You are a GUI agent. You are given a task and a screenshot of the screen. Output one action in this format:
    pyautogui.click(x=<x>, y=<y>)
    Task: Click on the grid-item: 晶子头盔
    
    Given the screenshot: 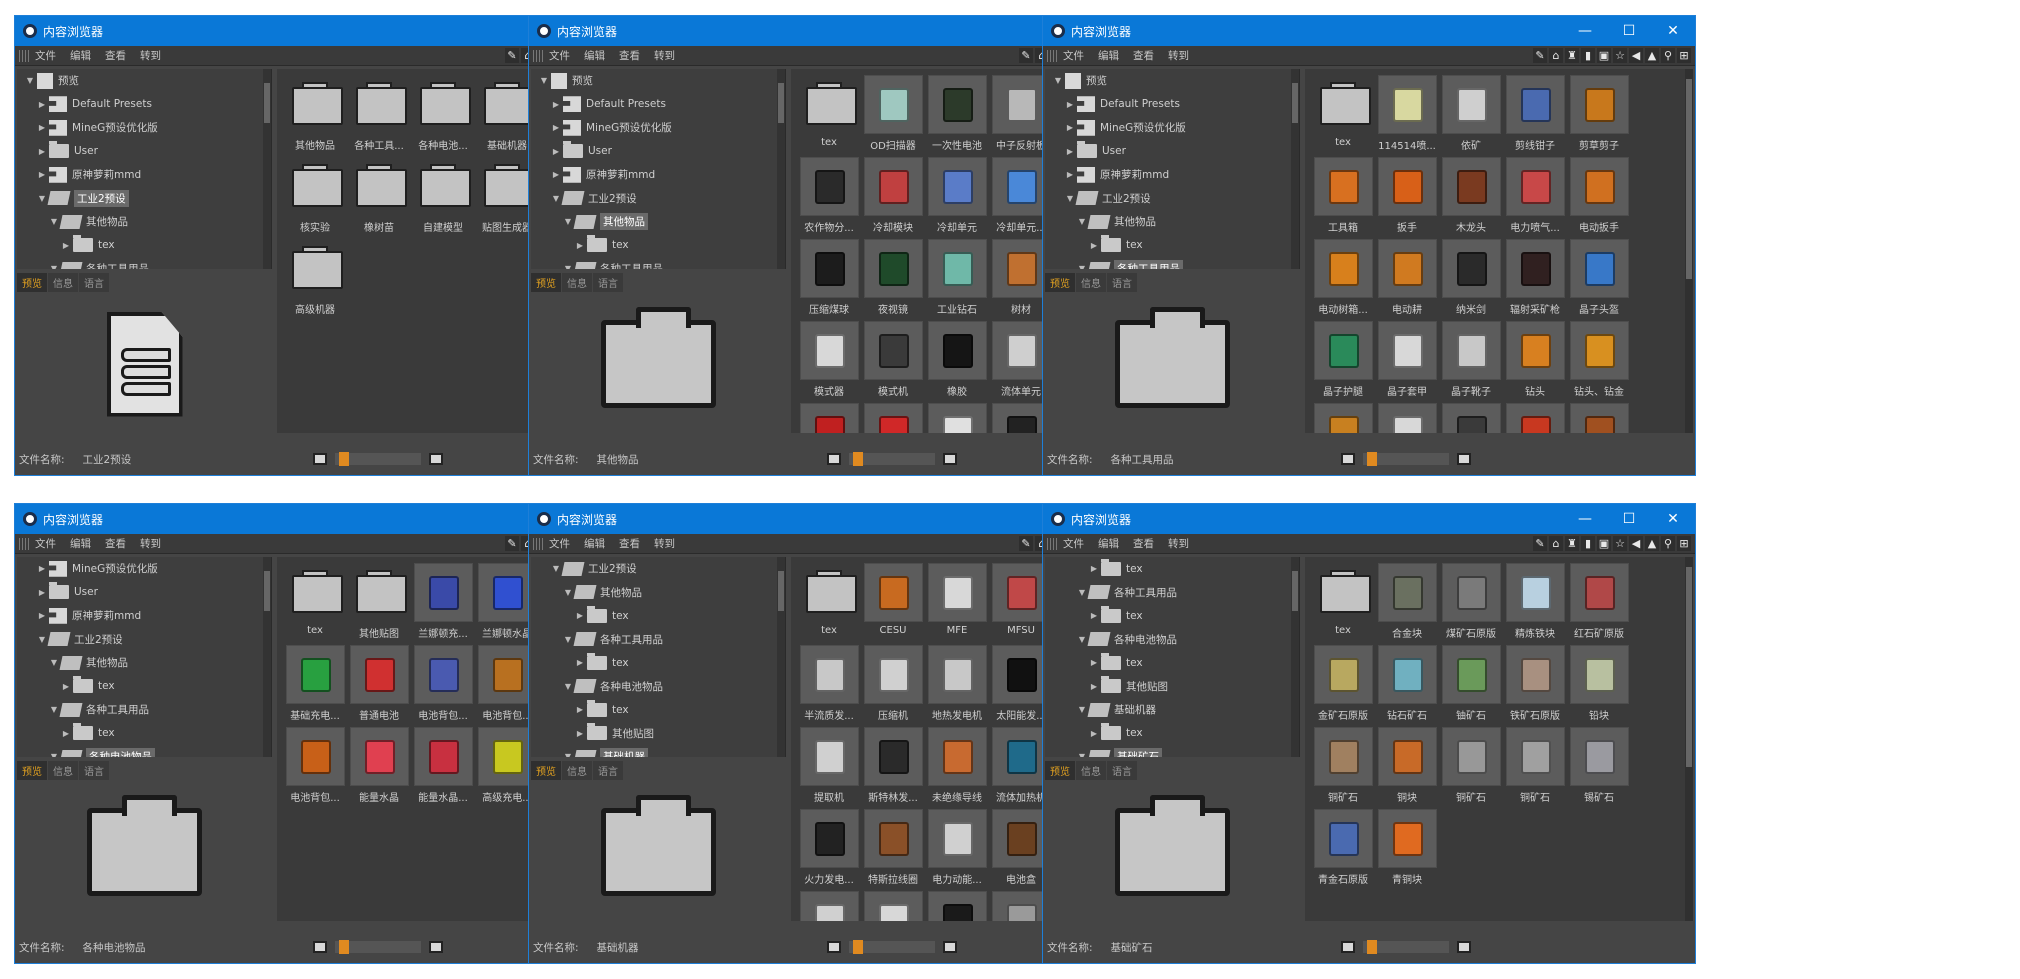 What is the action you would take?
    pyautogui.click(x=1599, y=280)
    